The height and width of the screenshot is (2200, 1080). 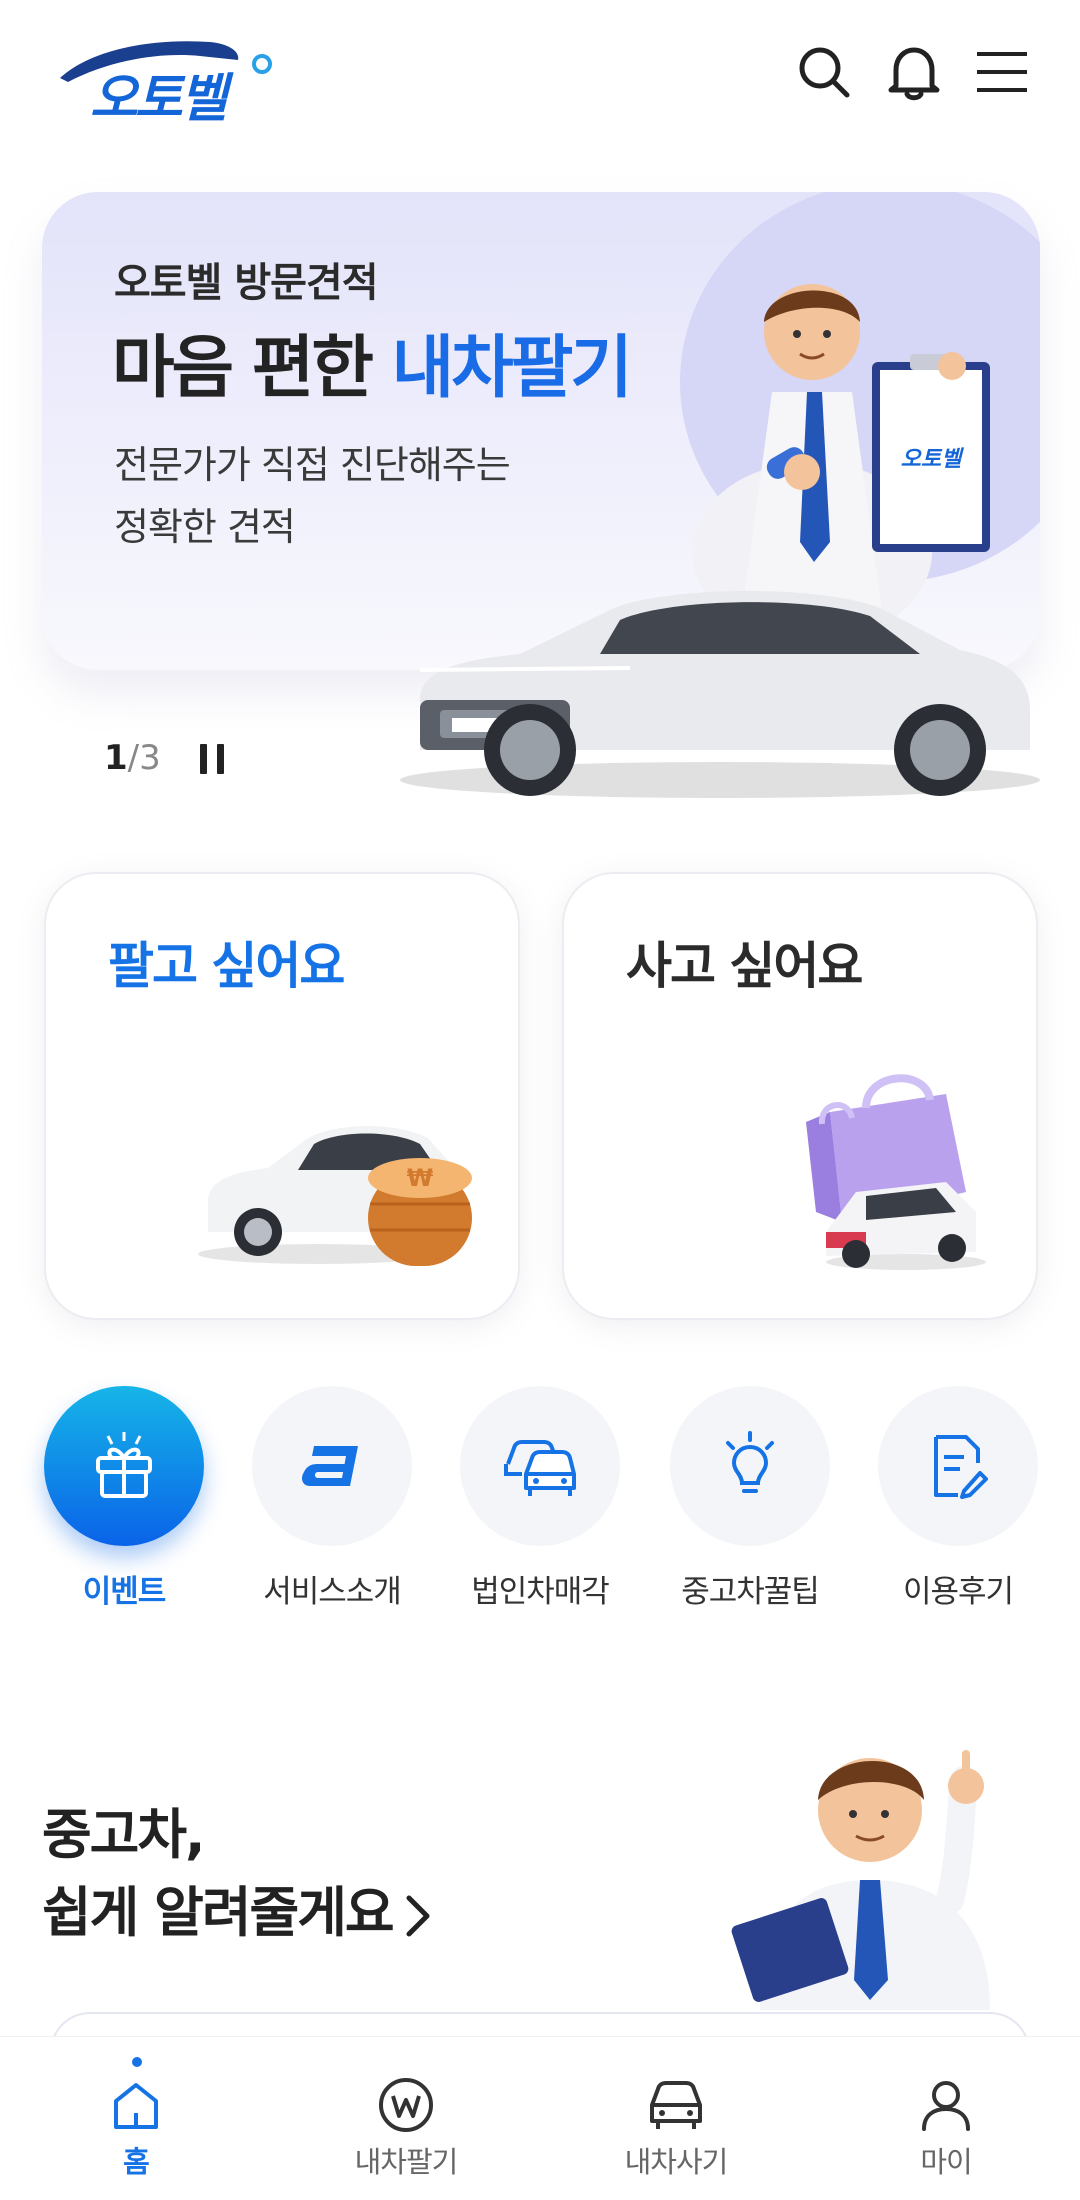 What do you see at coordinates (124, 1466) in the screenshot?
I see `gift-icon` at bounding box center [124, 1466].